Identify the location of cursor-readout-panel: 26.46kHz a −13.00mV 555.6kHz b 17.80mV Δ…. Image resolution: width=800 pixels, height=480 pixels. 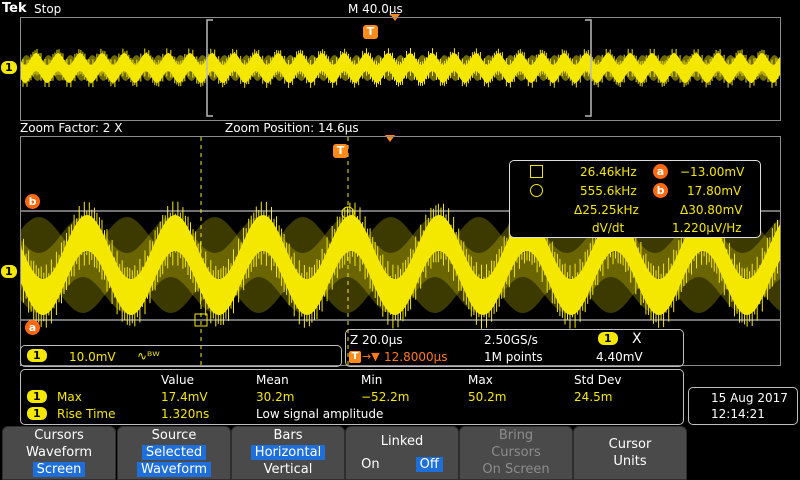
(635, 199).